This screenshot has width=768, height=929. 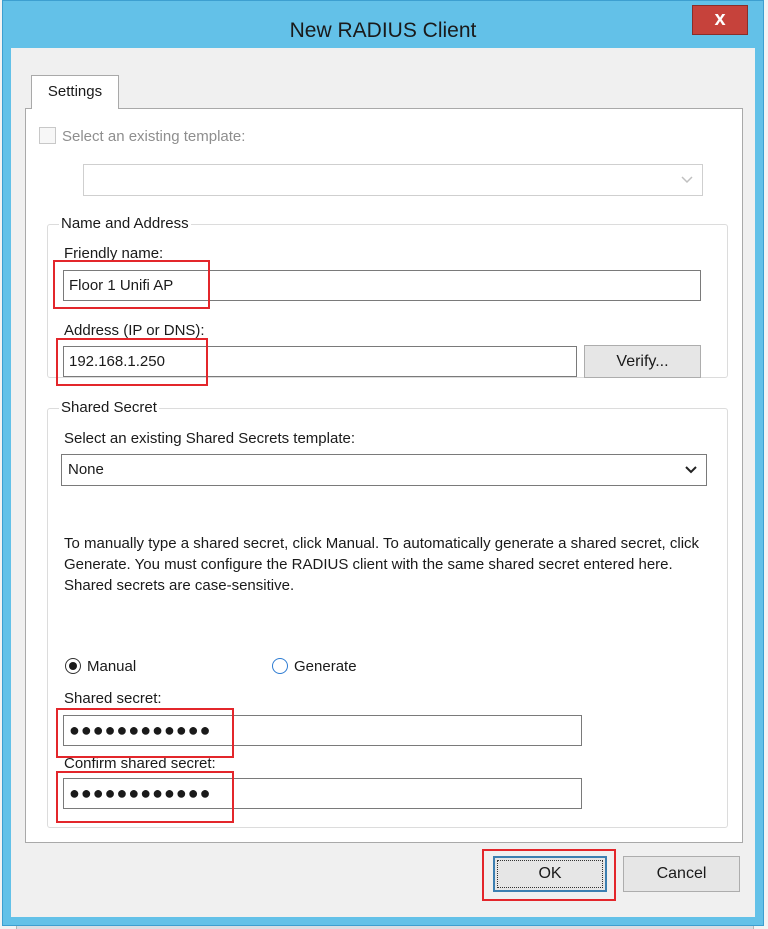 I want to click on radio-generate: Generate, so click(x=314, y=666).